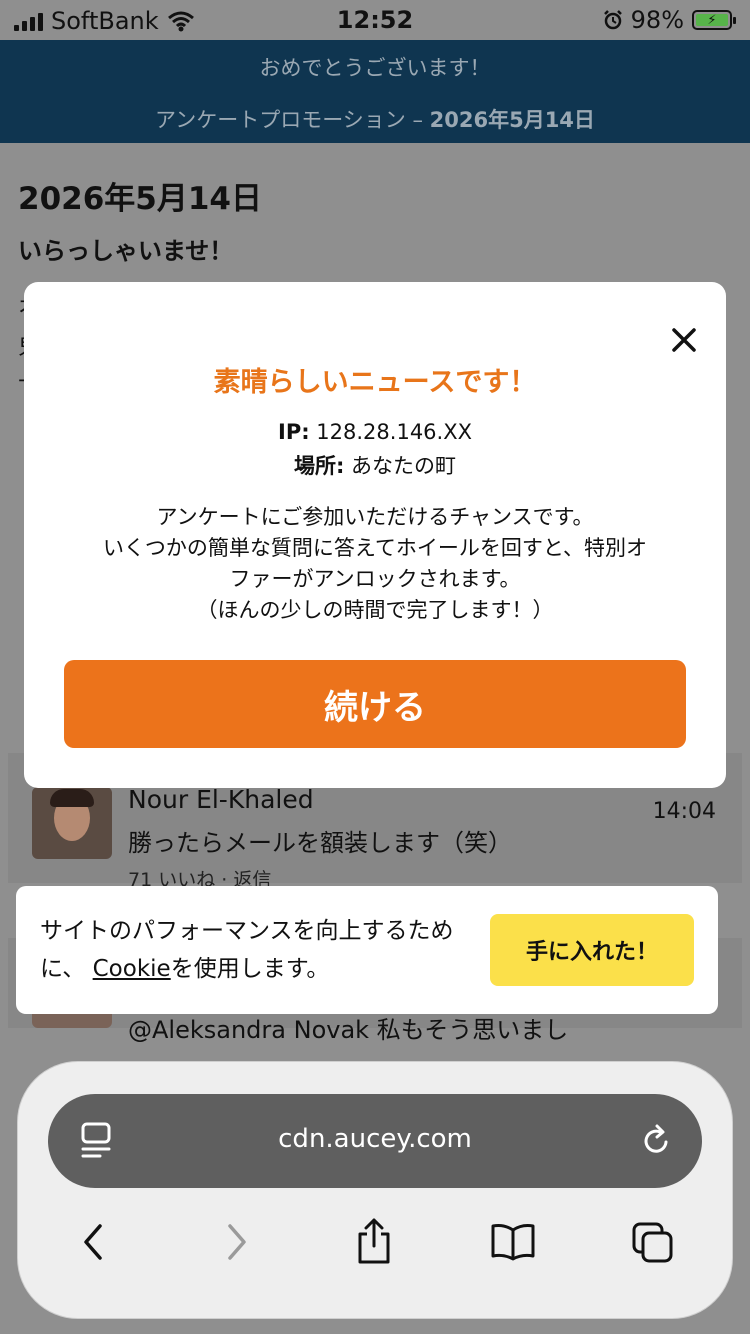 This screenshot has height=1334, width=750. I want to click on cookie-text: サイトのパフォーマンスを向上するために、 Cookieを使用します。, so click(260, 950).